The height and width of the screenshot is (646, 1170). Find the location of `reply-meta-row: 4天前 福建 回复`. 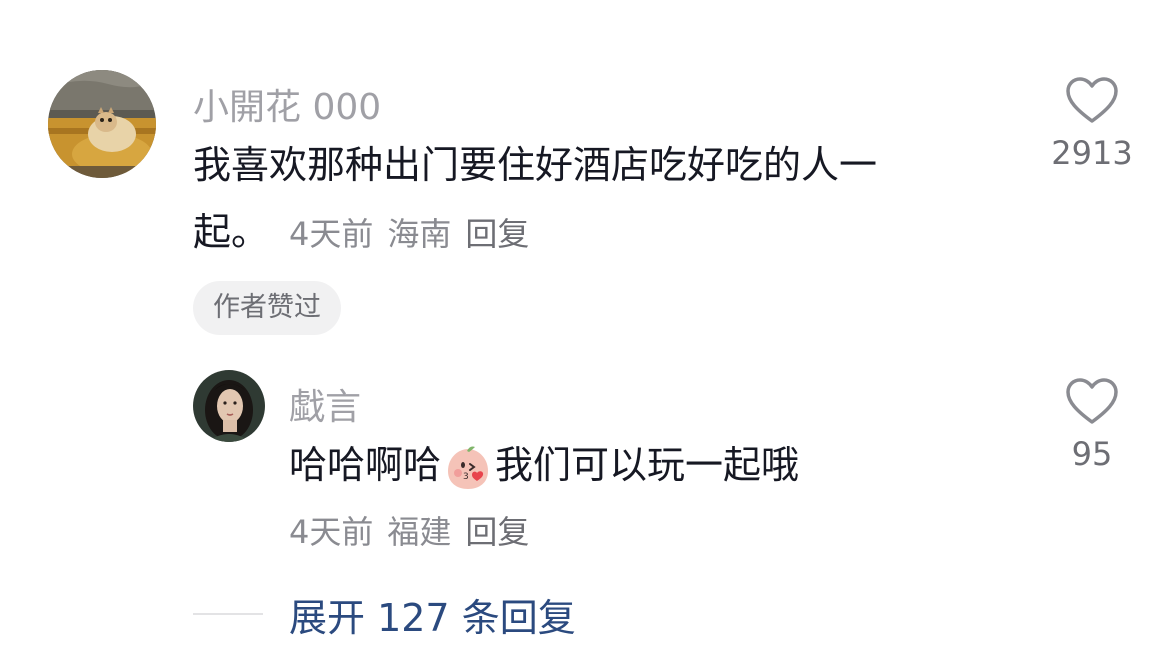

reply-meta-row: 4天前 福建 回复 is located at coordinates (416, 532).